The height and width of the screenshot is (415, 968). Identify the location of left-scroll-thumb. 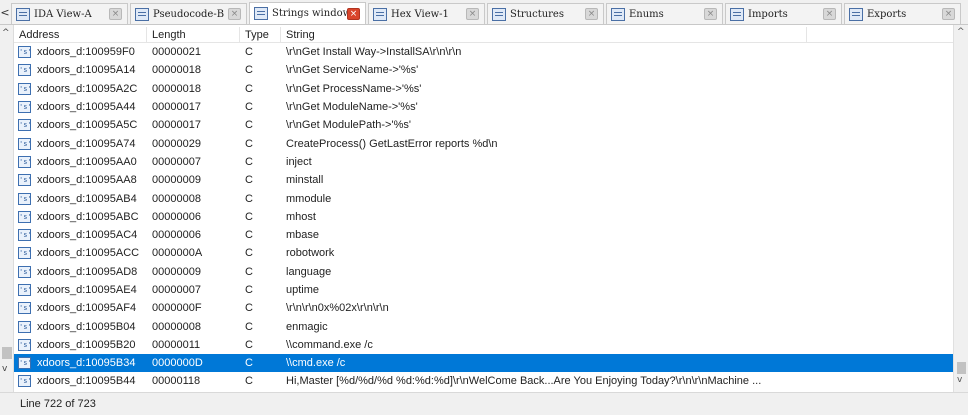
(7, 353).